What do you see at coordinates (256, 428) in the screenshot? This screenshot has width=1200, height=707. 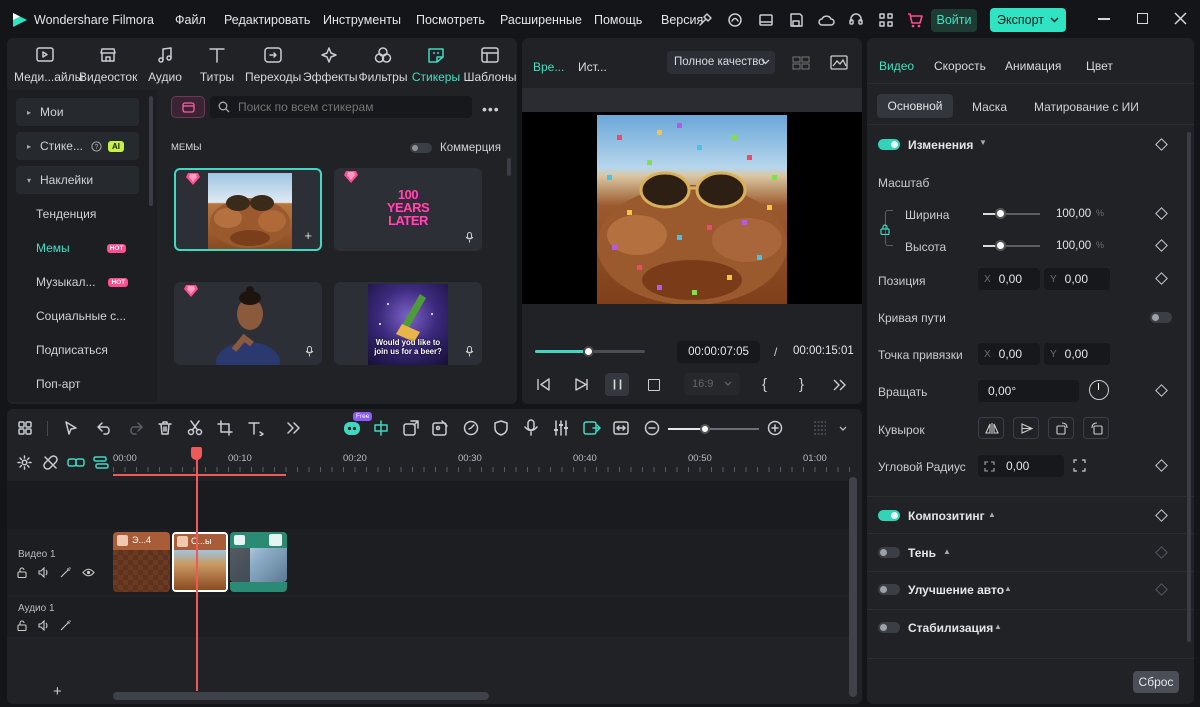 I see `text-tool-icon` at bounding box center [256, 428].